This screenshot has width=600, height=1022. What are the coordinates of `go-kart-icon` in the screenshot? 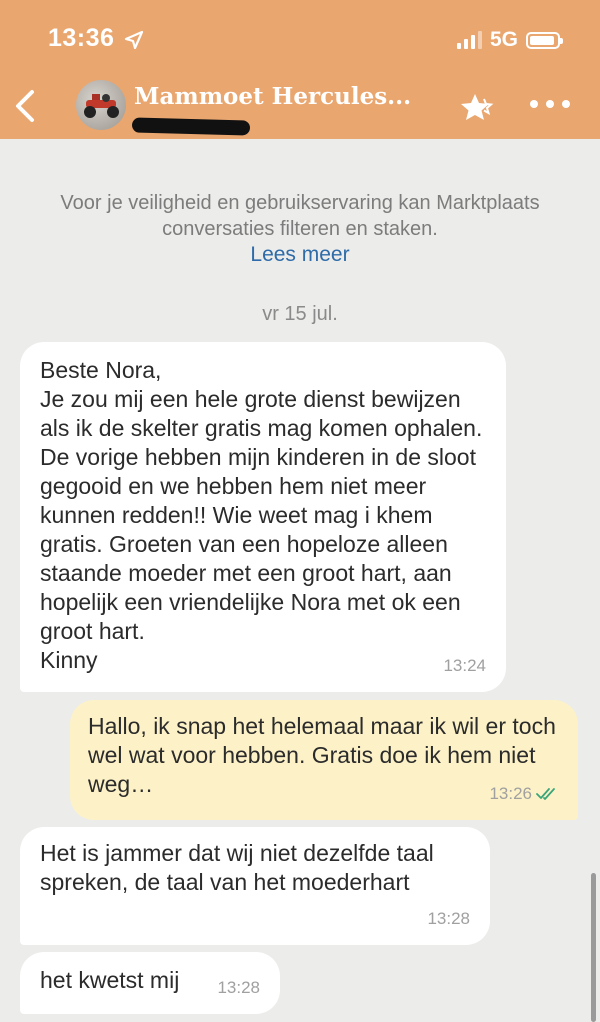 It's located at (101, 106).